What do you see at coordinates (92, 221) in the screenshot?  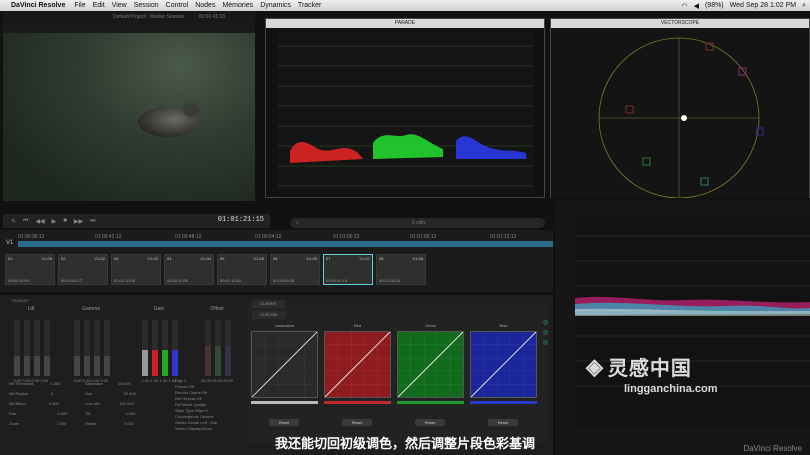 I see `skip-forward-icon: ⏭` at bounding box center [92, 221].